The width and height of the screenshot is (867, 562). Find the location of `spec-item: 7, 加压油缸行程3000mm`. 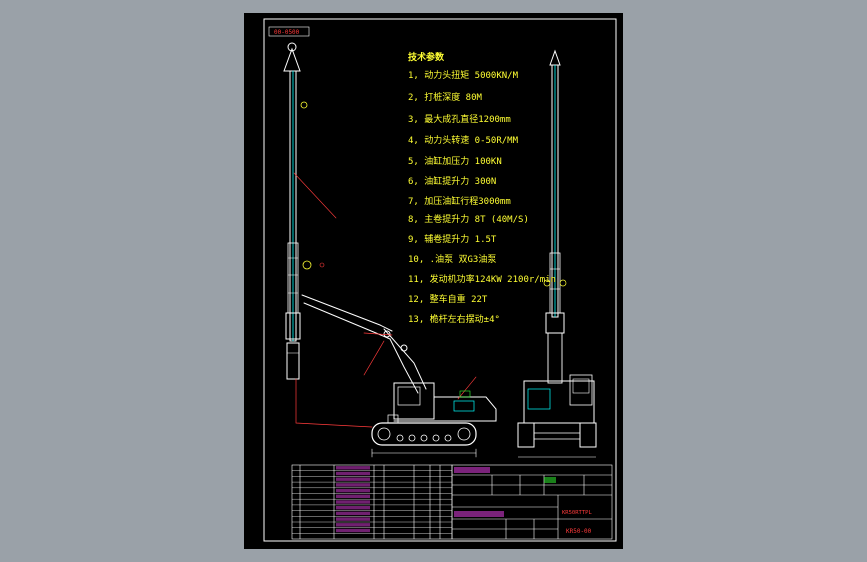

spec-item: 7, 加压油缸行程3000mm is located at coordinates (459, 202).